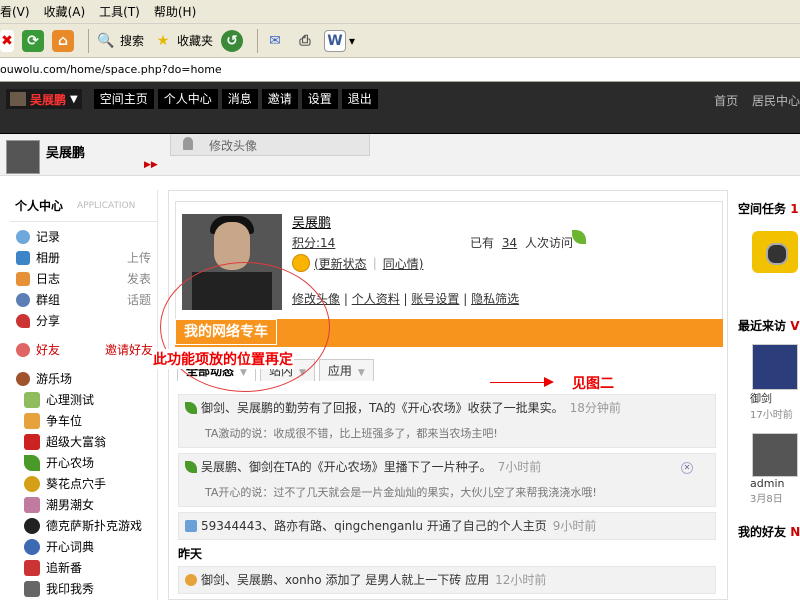  I want to click on update-status-link: (更新状态, so click(340, 263).